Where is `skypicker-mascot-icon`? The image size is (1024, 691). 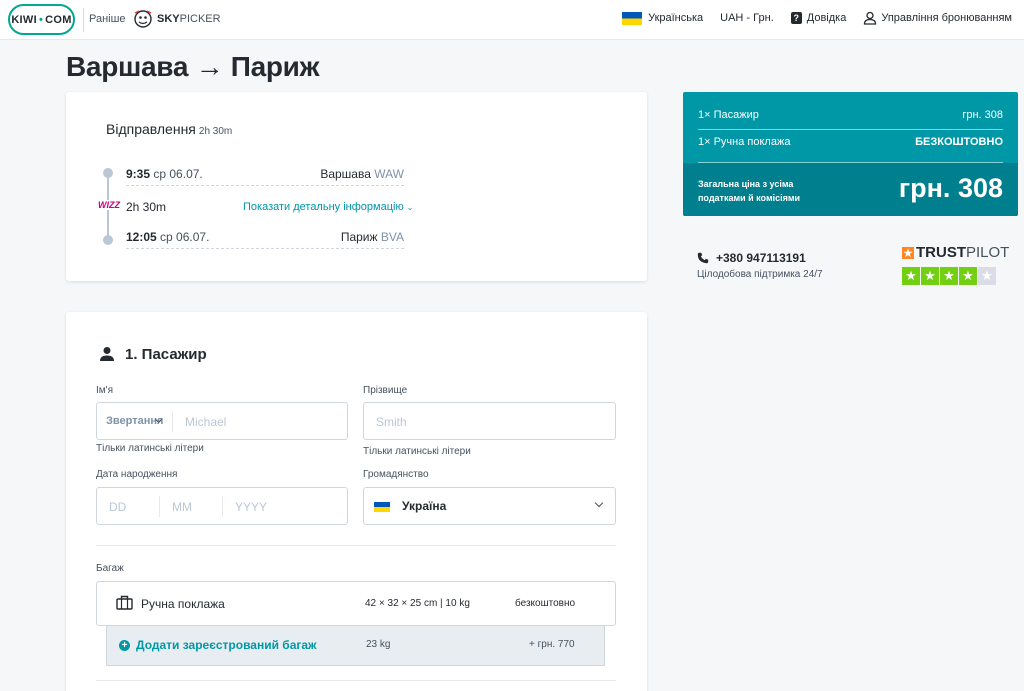
skypicker-mascot-icon is located at coordinates (143, 19).